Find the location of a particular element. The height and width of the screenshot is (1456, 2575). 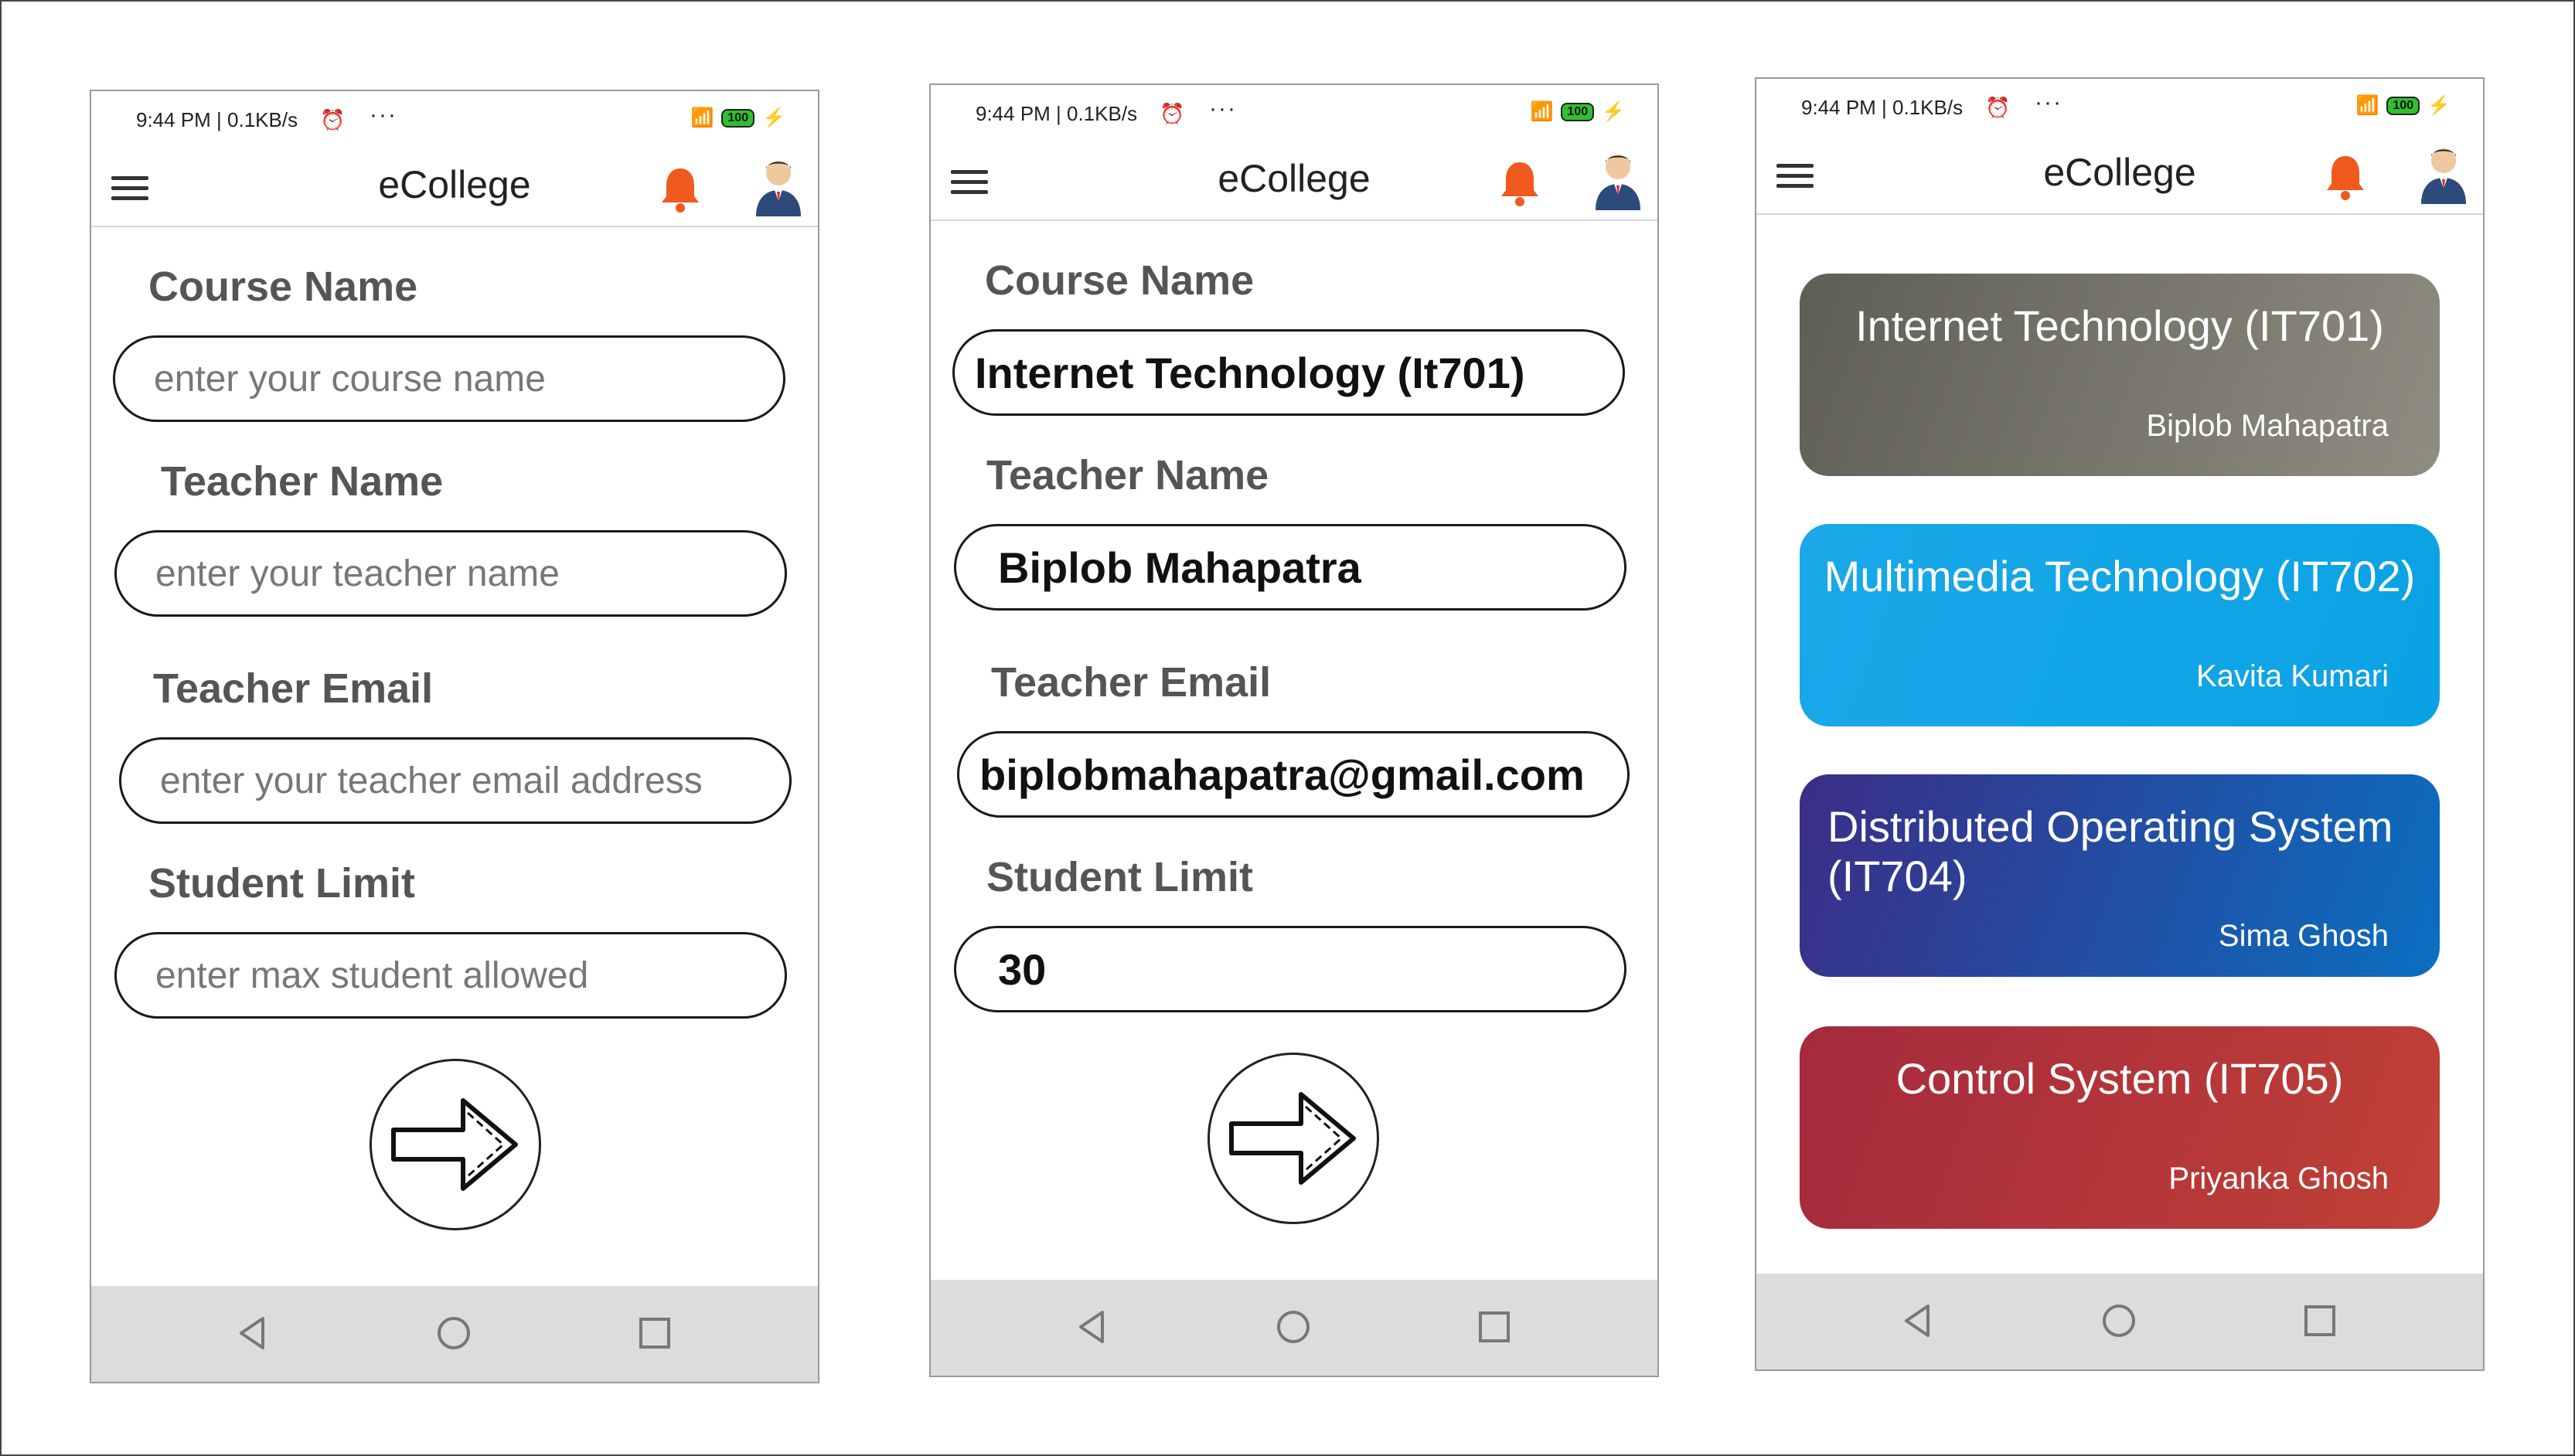

course-title: Control System (IT705) is located at coordinates (2119, 1078).